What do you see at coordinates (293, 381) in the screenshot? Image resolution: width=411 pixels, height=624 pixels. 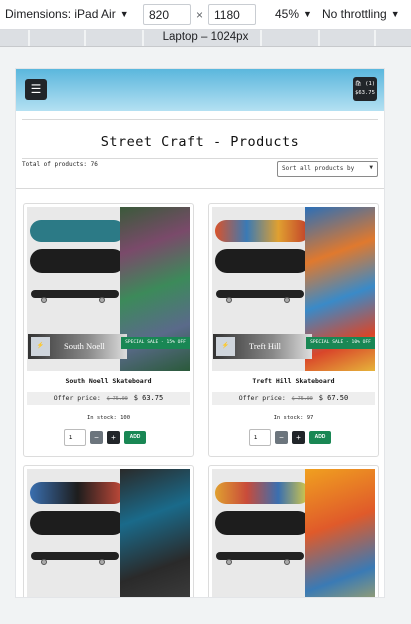 I see `product-name: Treft Hill Skateboard` at bounding box center [293, 381].